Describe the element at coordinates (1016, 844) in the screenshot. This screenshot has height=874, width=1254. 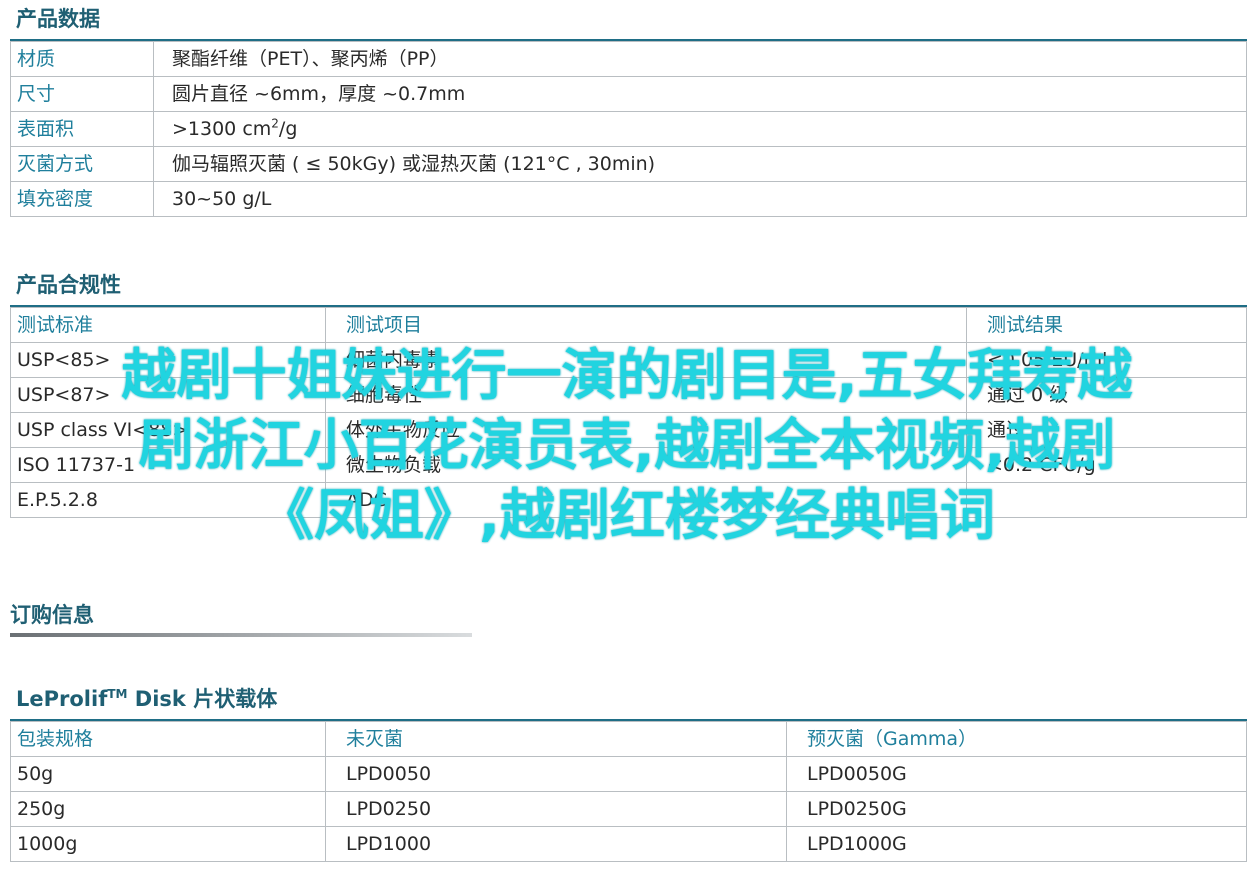
I see `cell-gamma: LPD1000G` at that location.